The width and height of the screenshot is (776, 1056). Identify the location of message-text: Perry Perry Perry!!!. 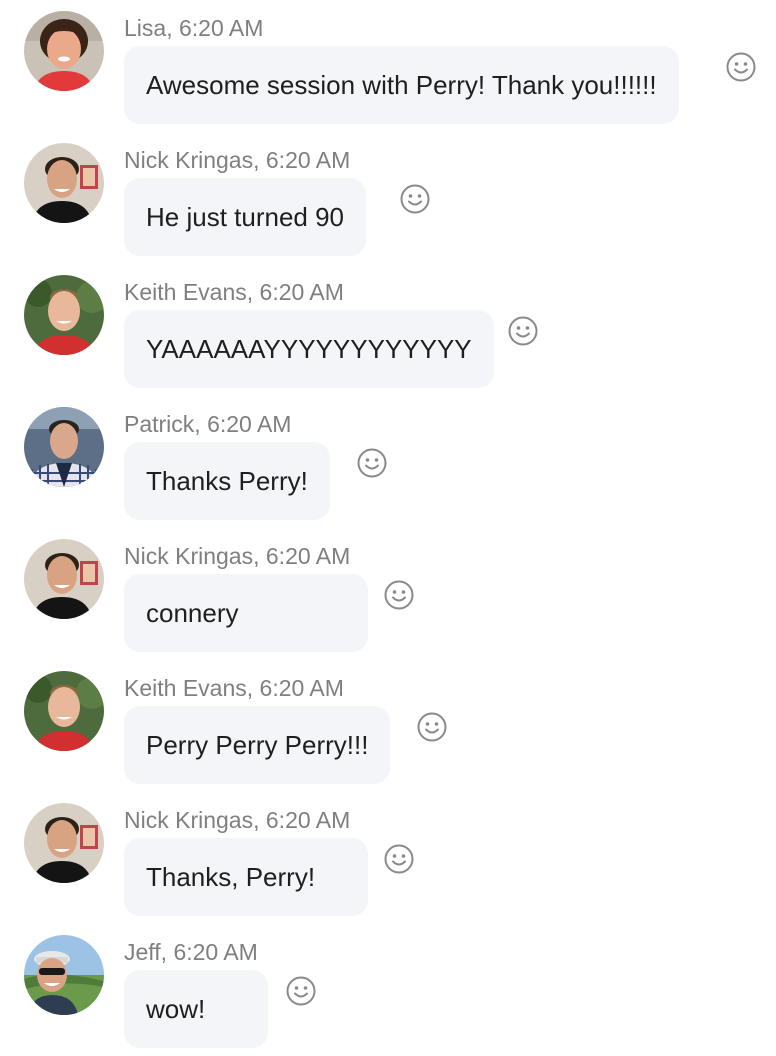
(257, 745).